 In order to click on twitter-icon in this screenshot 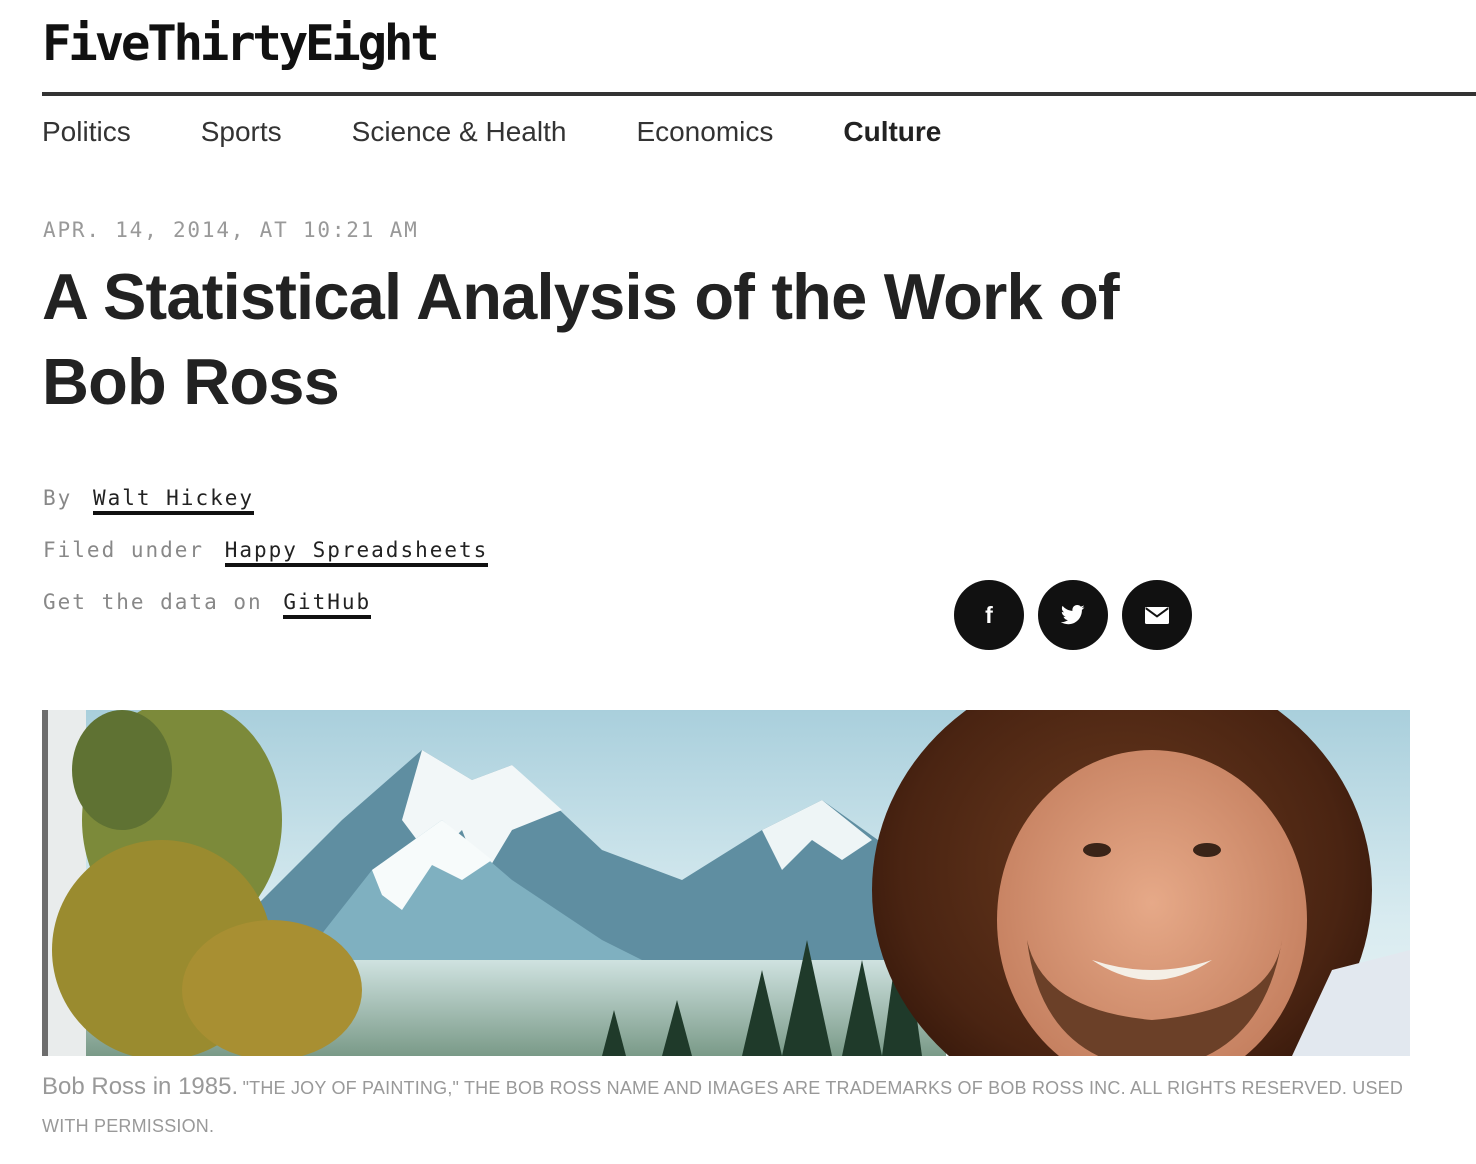, I will do `click(1073, 615)`.